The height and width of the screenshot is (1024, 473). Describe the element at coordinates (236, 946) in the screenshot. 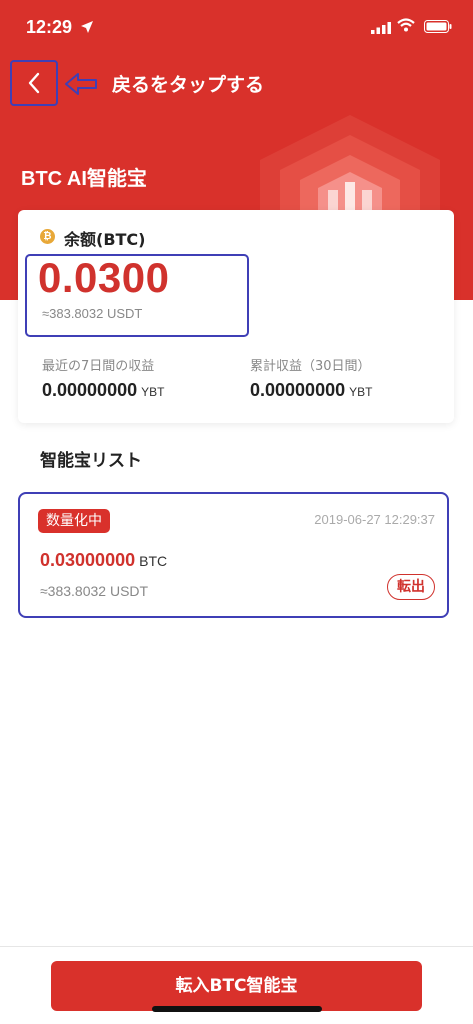

I see `footer-divider` at that location.